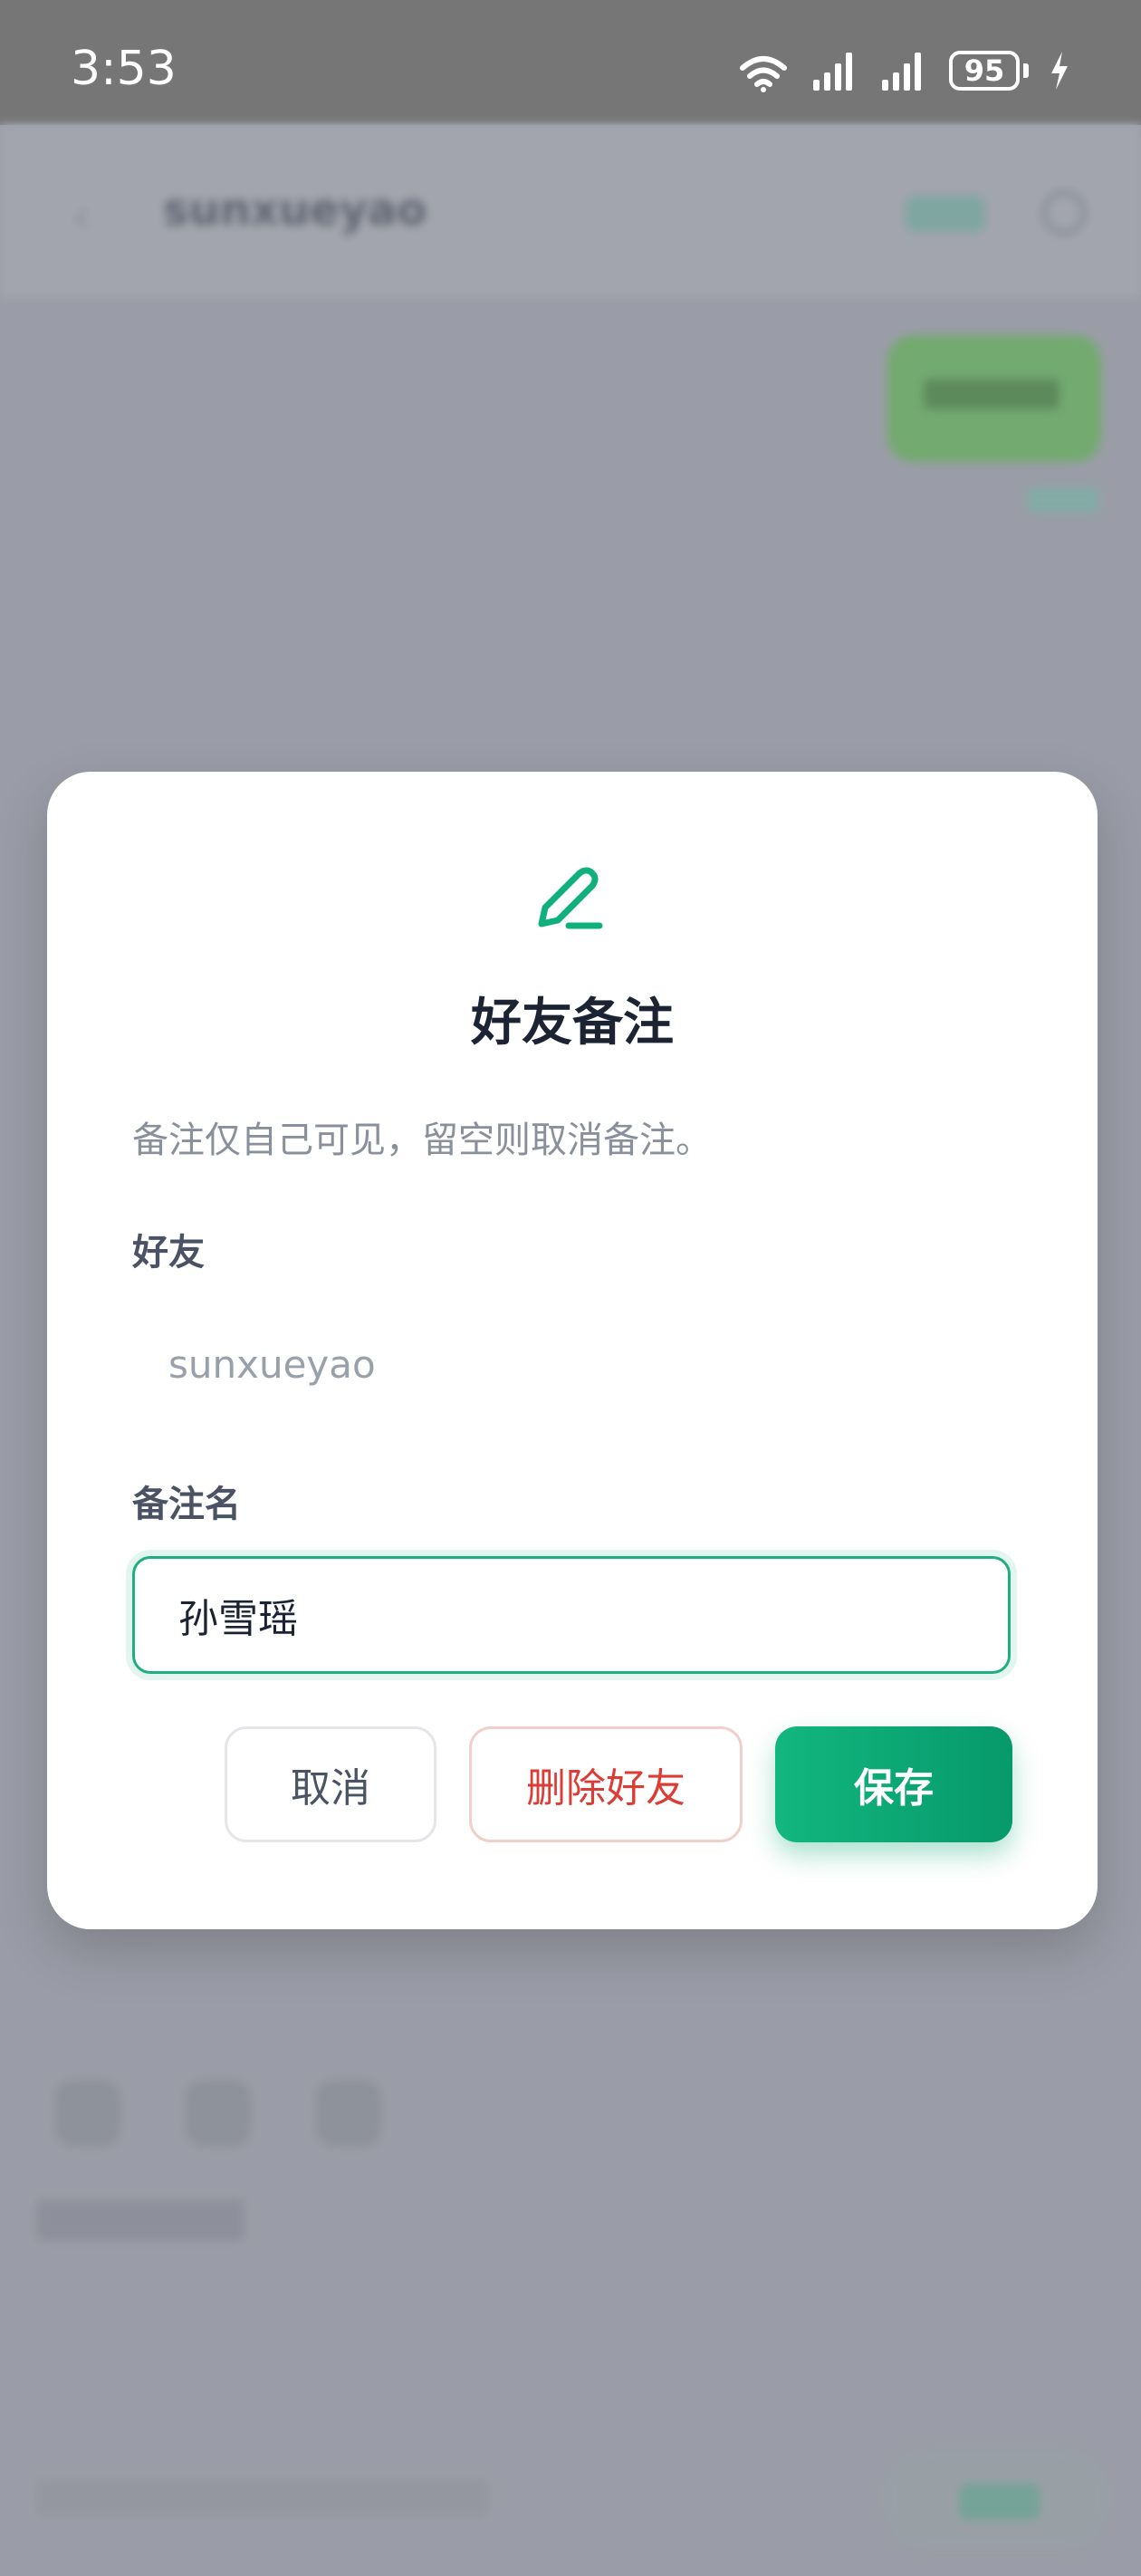 Image resolution: width=1141 pixels, height=2576 pixels. What do you see at coordinates (124, 69) in the screenshot?
I see `status-time: 3:53` at bounding box center [124, 69].